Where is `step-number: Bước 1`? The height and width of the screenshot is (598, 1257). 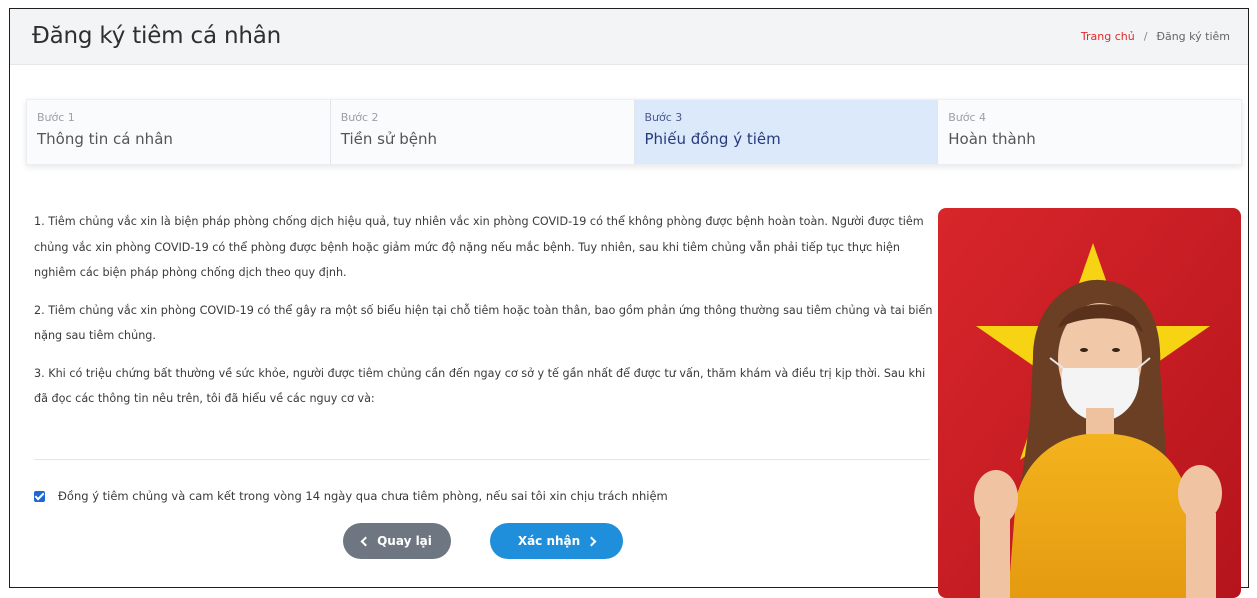 step-number: Bước 1 is located at coordinates (56, 117).